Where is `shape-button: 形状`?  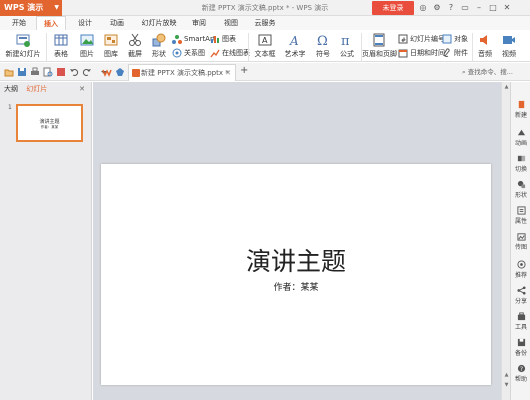
shape-button: 形状 is located at coordinates (159, 46).